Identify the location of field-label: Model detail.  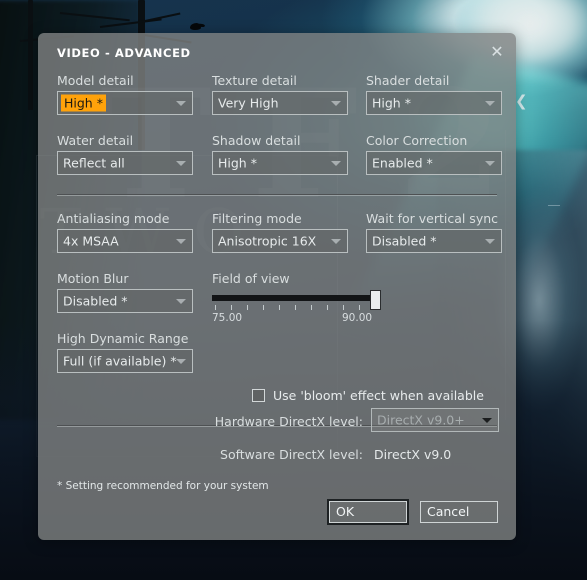
(95, 80).